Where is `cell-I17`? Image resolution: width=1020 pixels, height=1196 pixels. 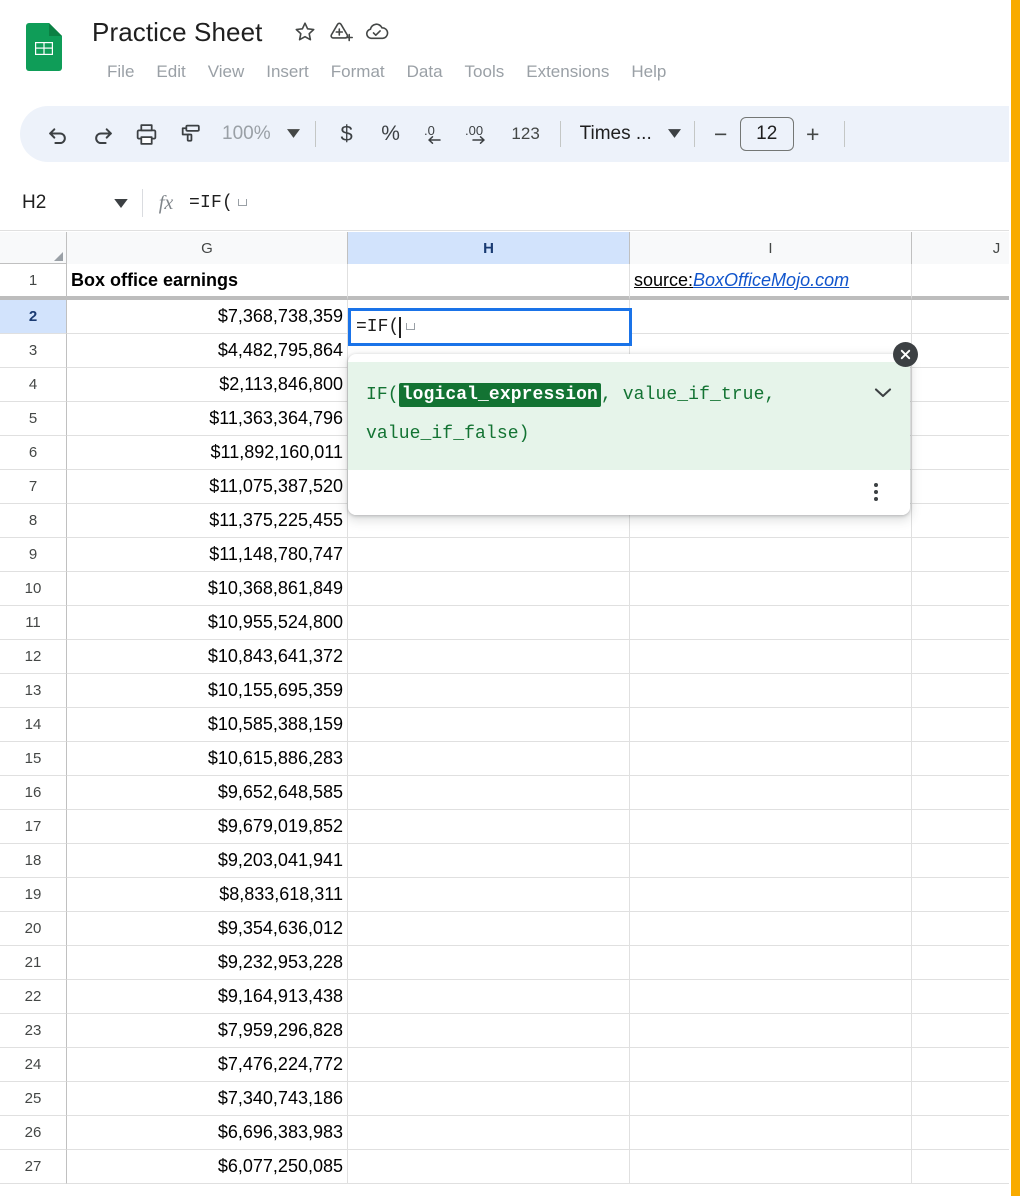 cell-I17 is located at coordinates (771, 827).